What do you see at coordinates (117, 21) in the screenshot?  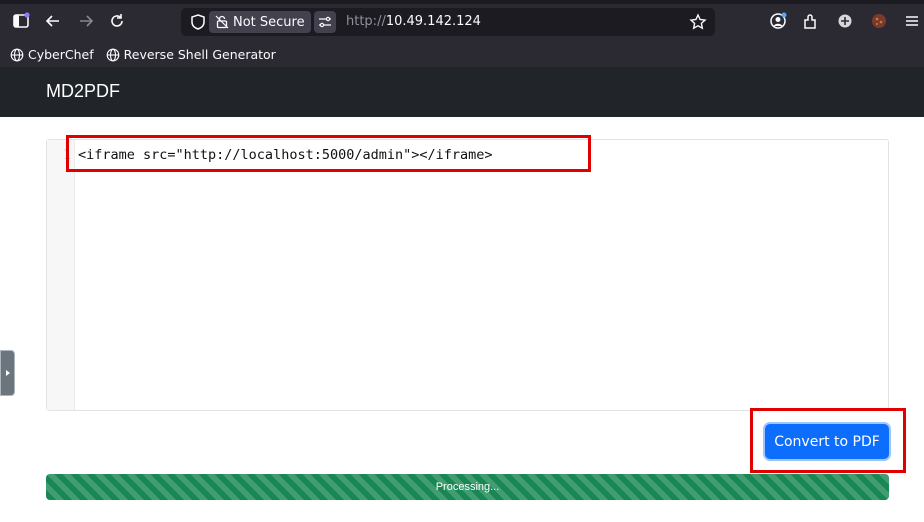 I see `reload-icon` at bounding box center [117, 21].